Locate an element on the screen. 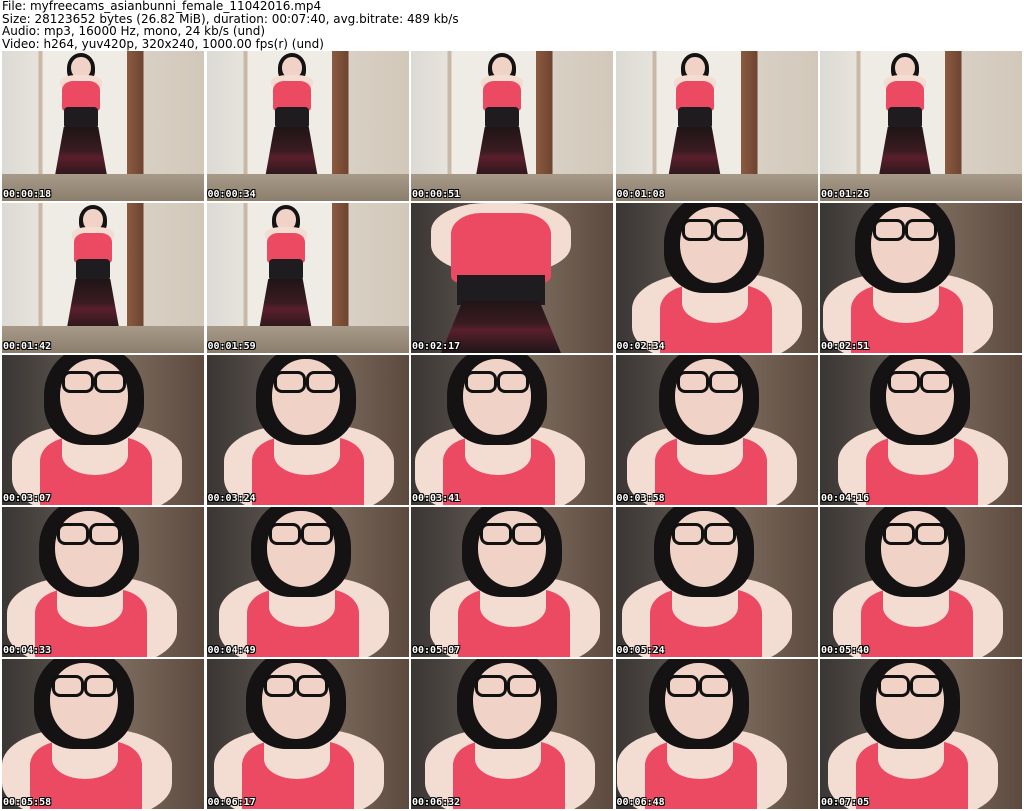  timestamp-label: 00:02:51 is located at coordinates (845, 346).